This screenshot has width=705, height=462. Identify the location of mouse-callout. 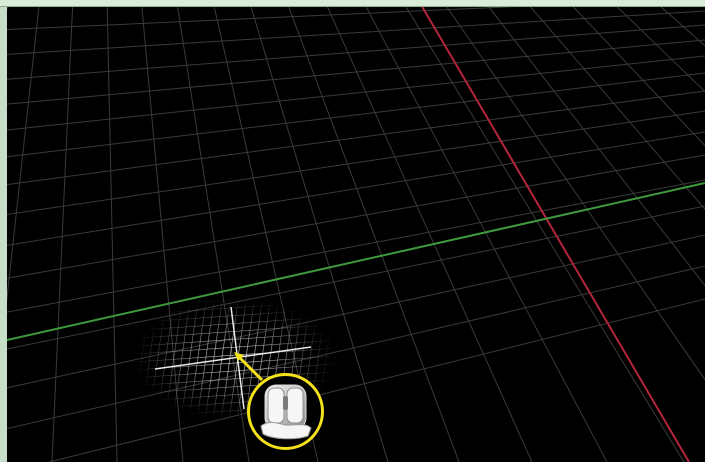
(285, 411).